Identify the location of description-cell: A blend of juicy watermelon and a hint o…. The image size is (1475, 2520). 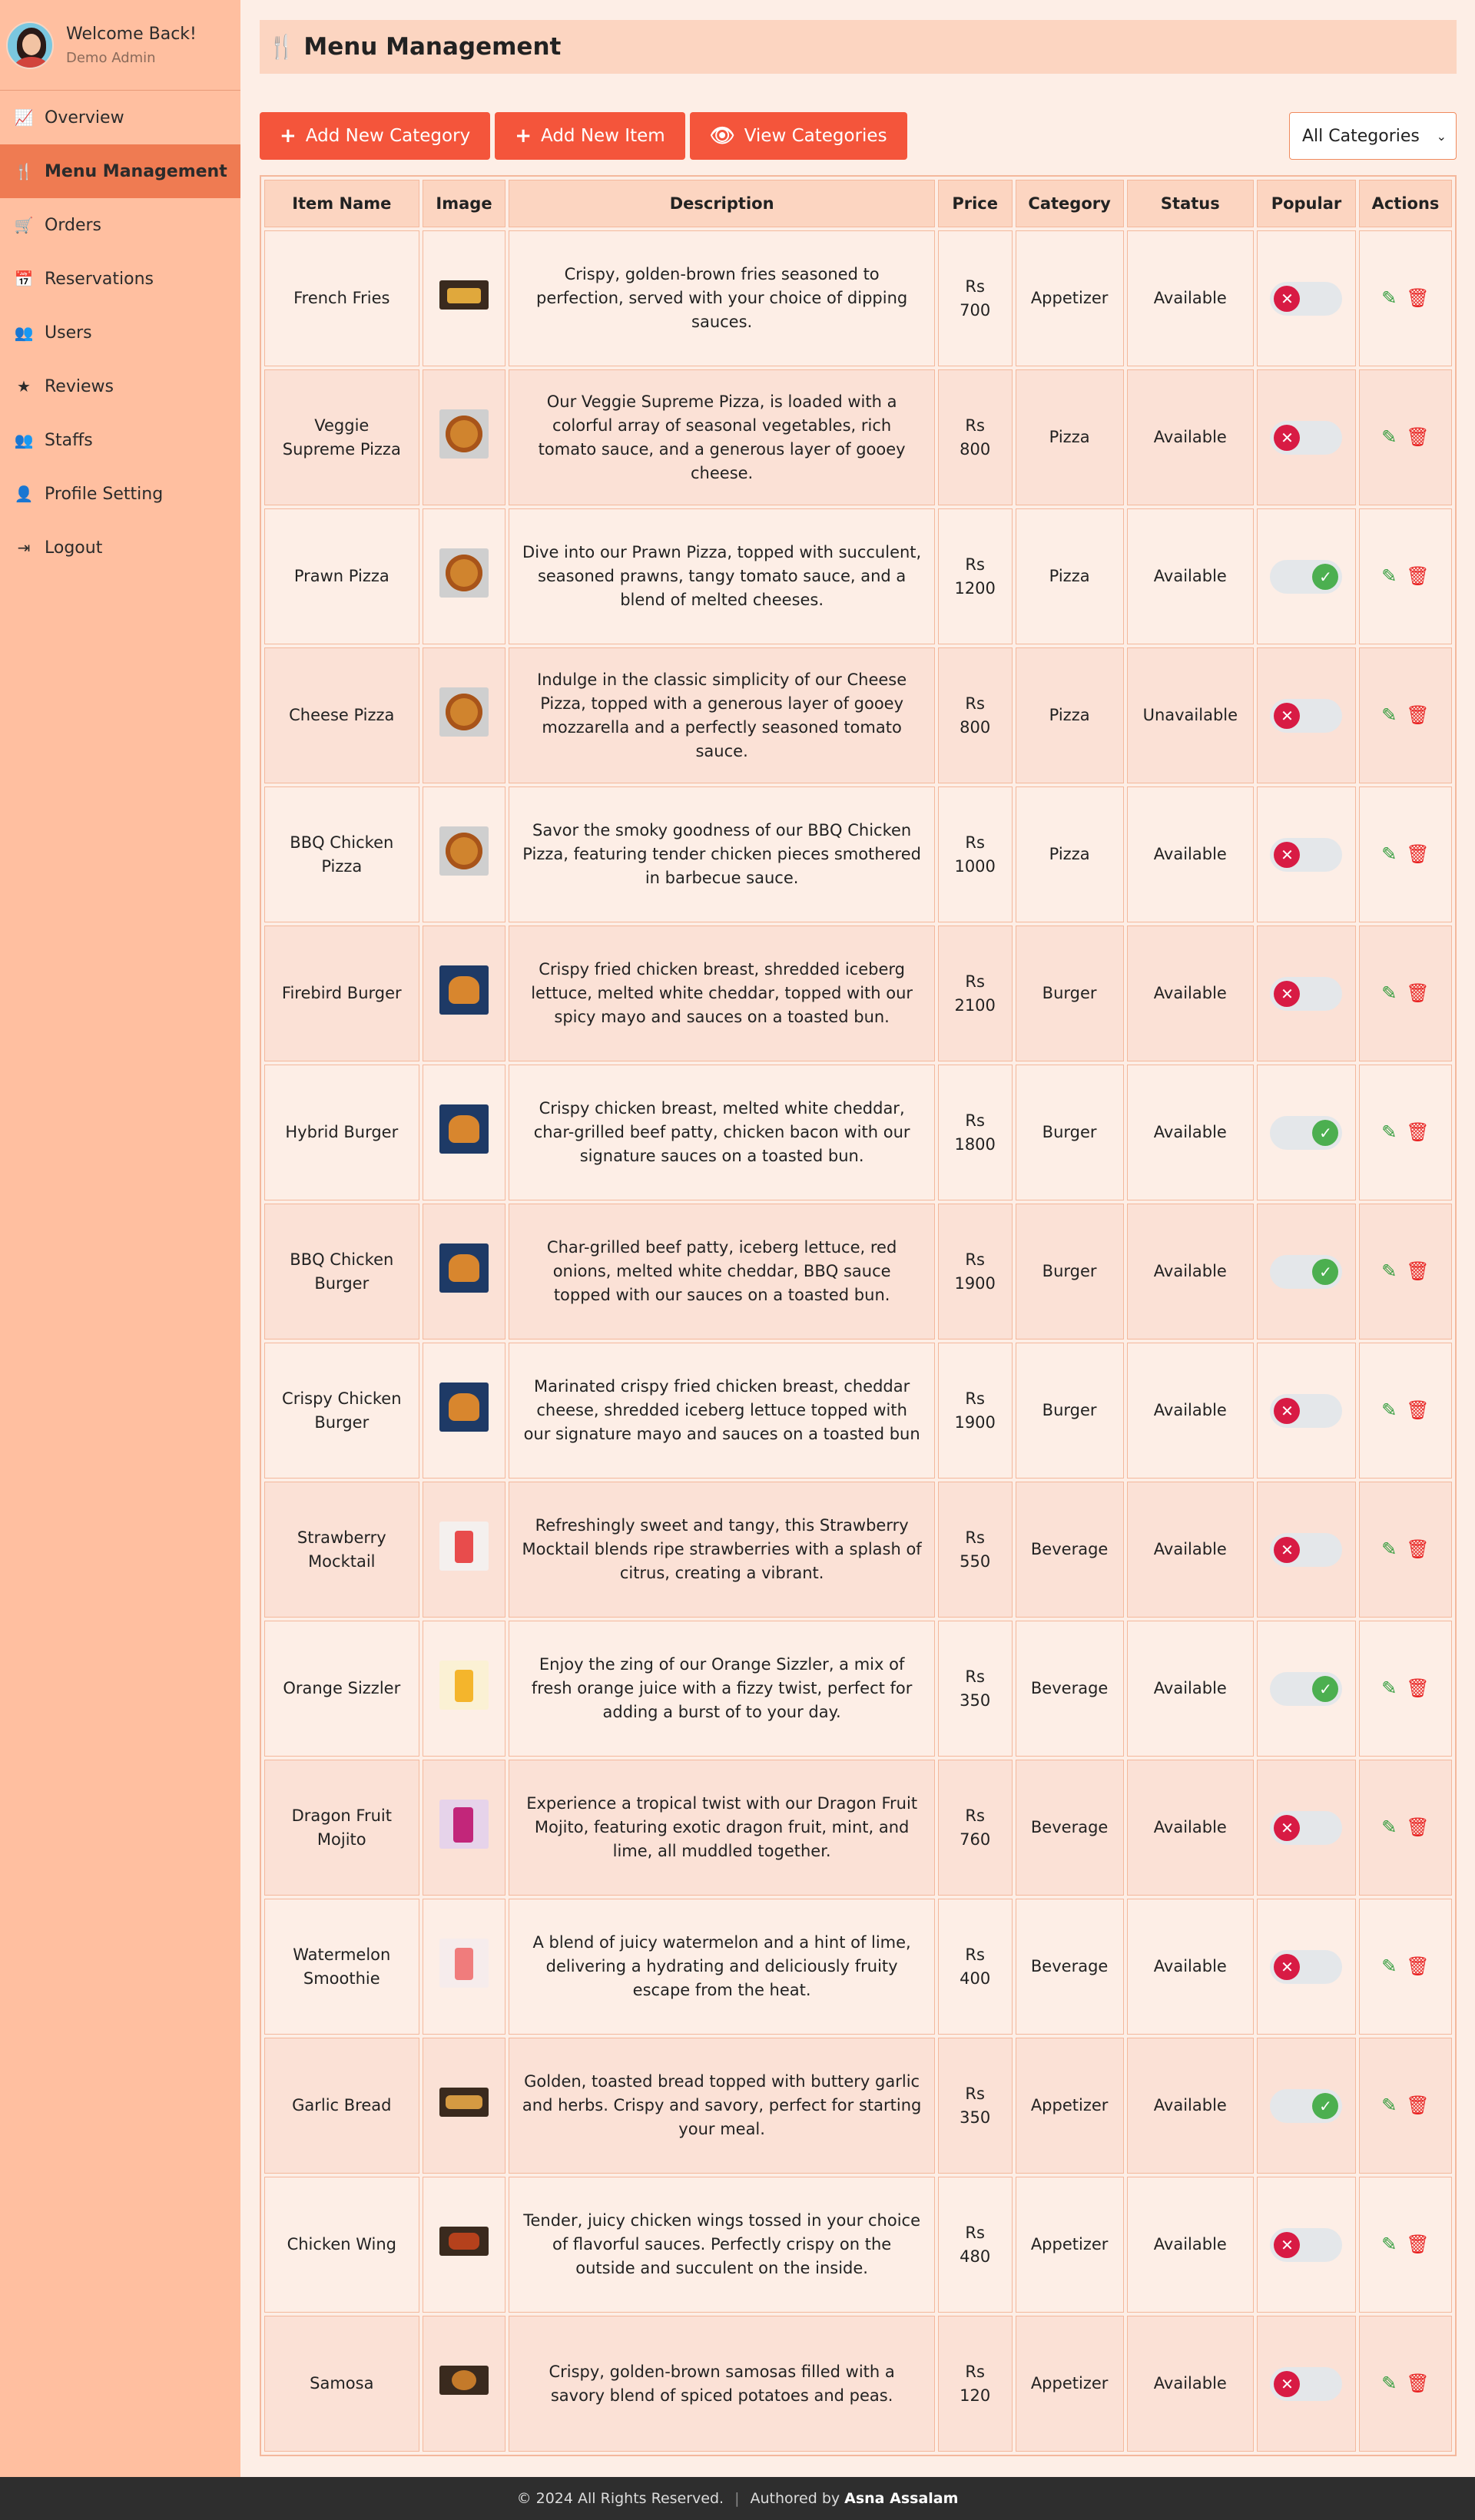
(722, 1967).